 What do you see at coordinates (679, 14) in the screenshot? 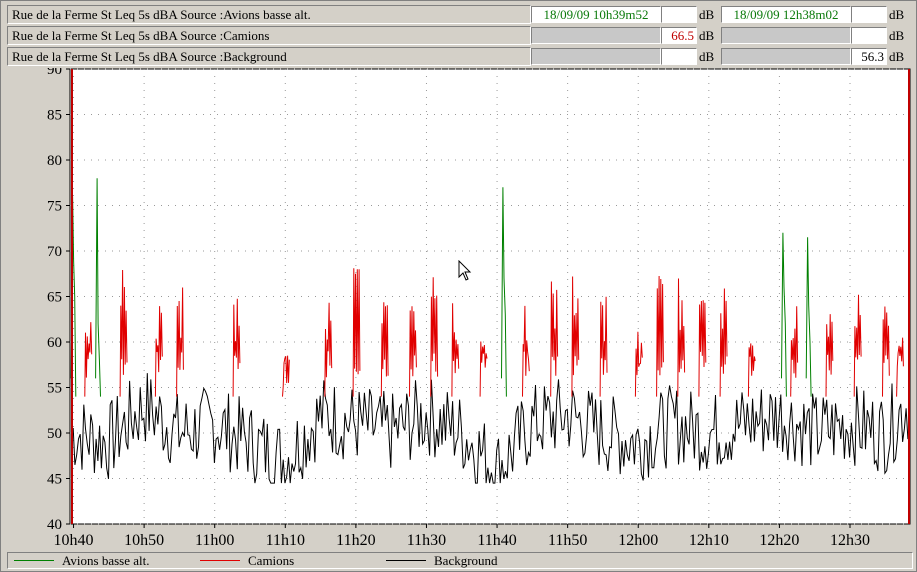
I see `avions-value-blank` at bounding box center [679, 14].